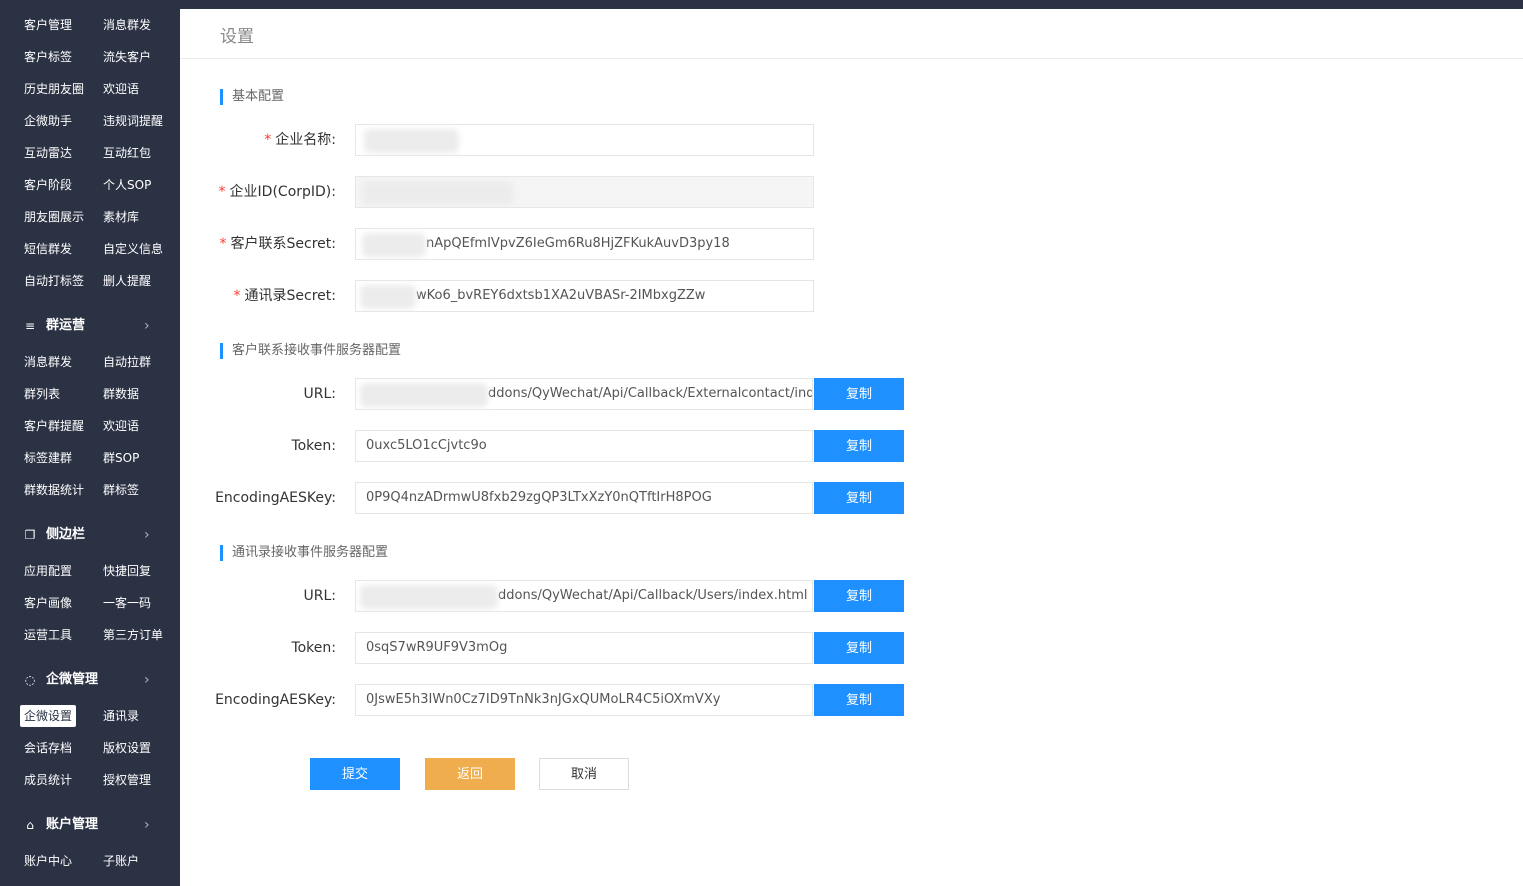 This screenshot has height=886, width=1523. What do you see at coordinates (48, 603) in the screenshot?
I see `sidebar-item: 客户画像` at bounding box center [48, 603].